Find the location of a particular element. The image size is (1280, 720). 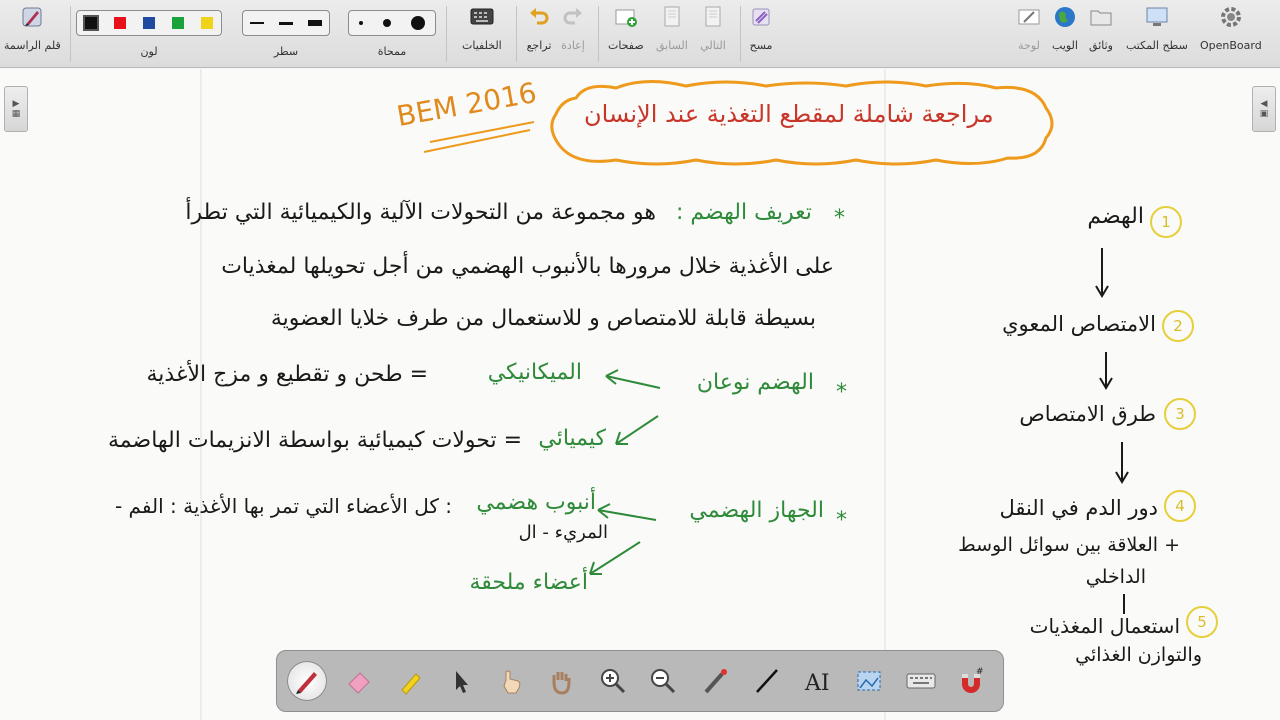

hand-icon is located at coordinates (561, 683).